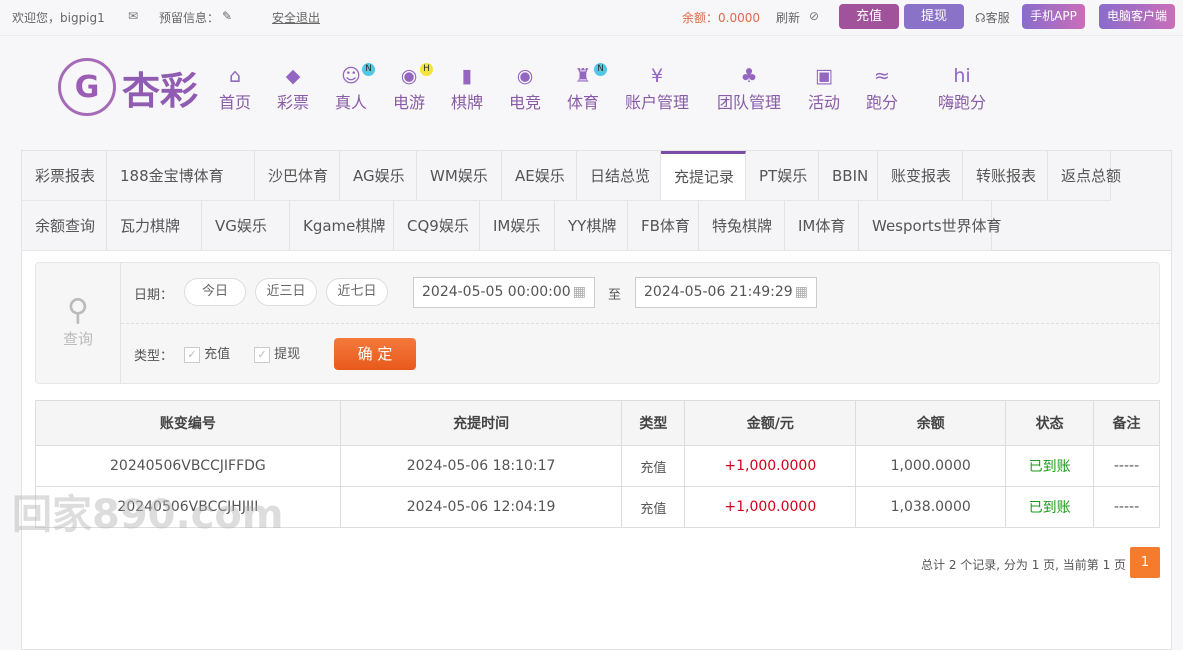  Describe the element at coordinates (882, 89) in the screenshot. I see `nav-item: ≈ 跑分` at that location.